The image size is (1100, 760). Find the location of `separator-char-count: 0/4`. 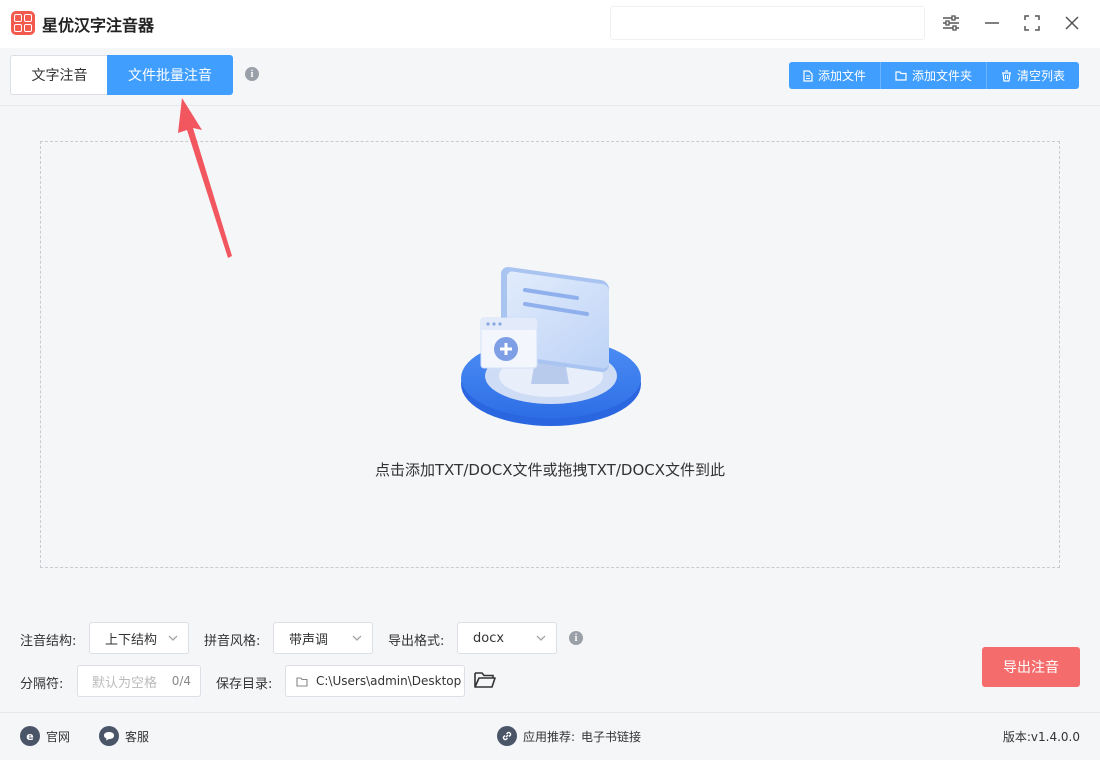

separator-char-count: 0/4 is located at coordinates (181, 681).